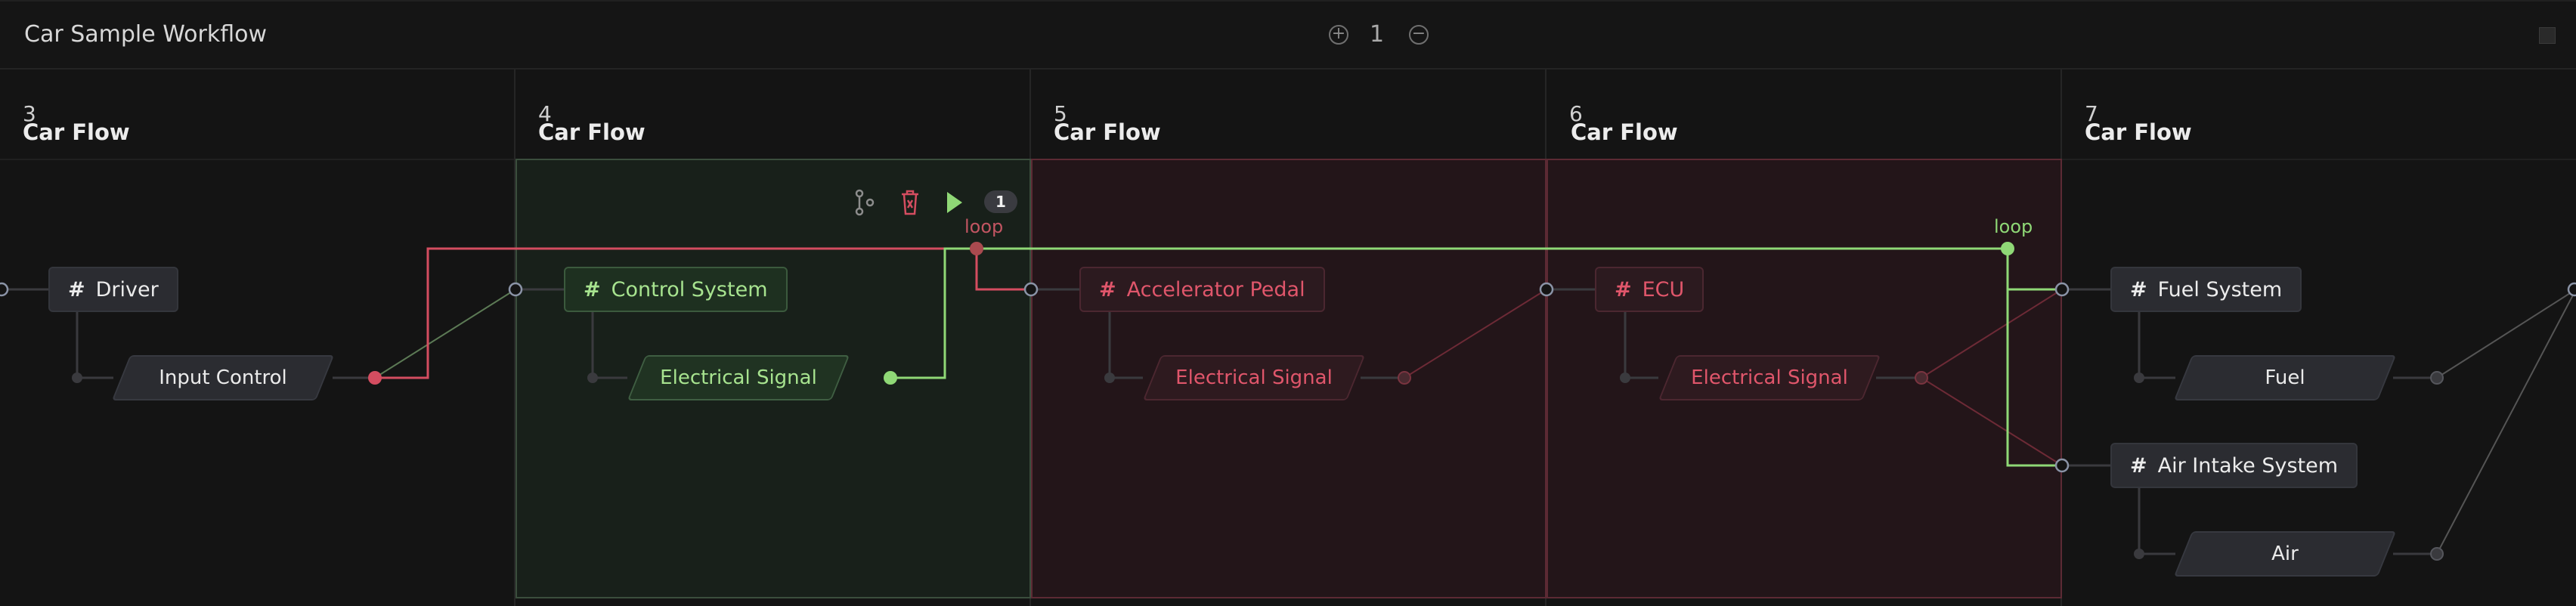 This screenshot has height=606, width=2576. I want to click on branch-icon, so click(864, 202).